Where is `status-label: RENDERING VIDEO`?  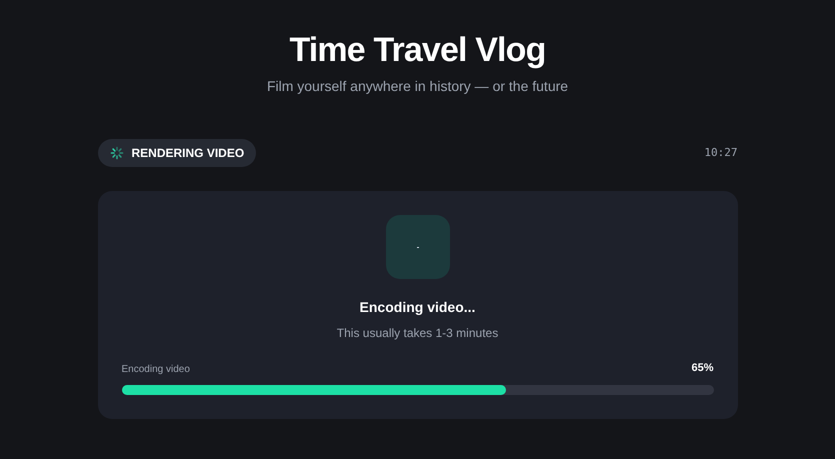
status-label: RENDERING VIDEO is located at coordinates (188, 153).